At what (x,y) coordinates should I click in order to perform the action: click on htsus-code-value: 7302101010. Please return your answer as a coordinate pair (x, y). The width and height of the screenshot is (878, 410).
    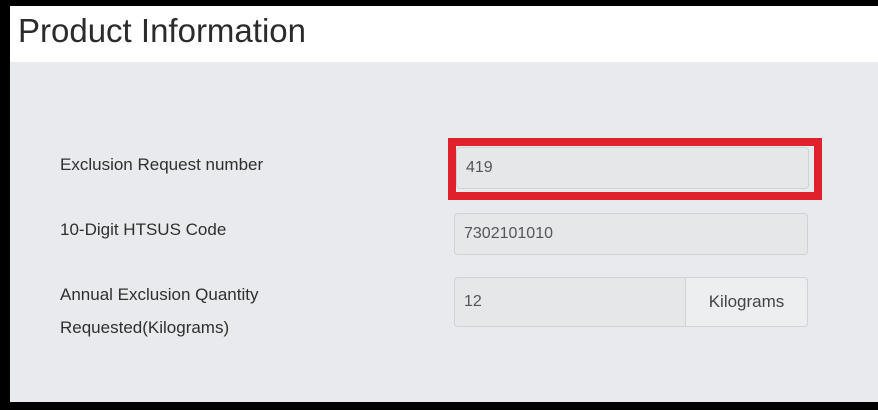
    Looking at the image, I should click on (508, 233).